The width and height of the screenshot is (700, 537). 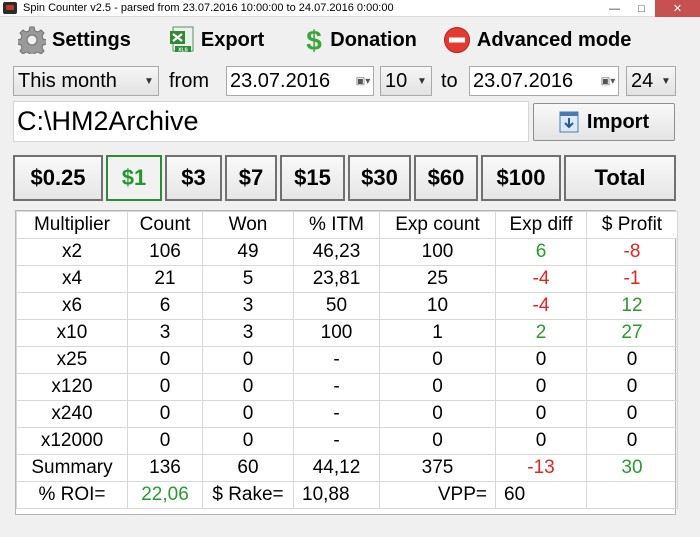 What do you see at coordinates (232, 39) in the screenshot?
I see `export-label: Export` at bounding box center [232, 39].